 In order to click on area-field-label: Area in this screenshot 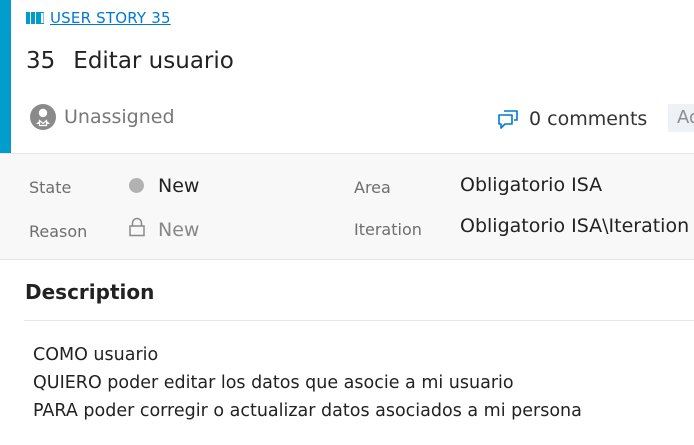, I will do `click(372, 187)`.